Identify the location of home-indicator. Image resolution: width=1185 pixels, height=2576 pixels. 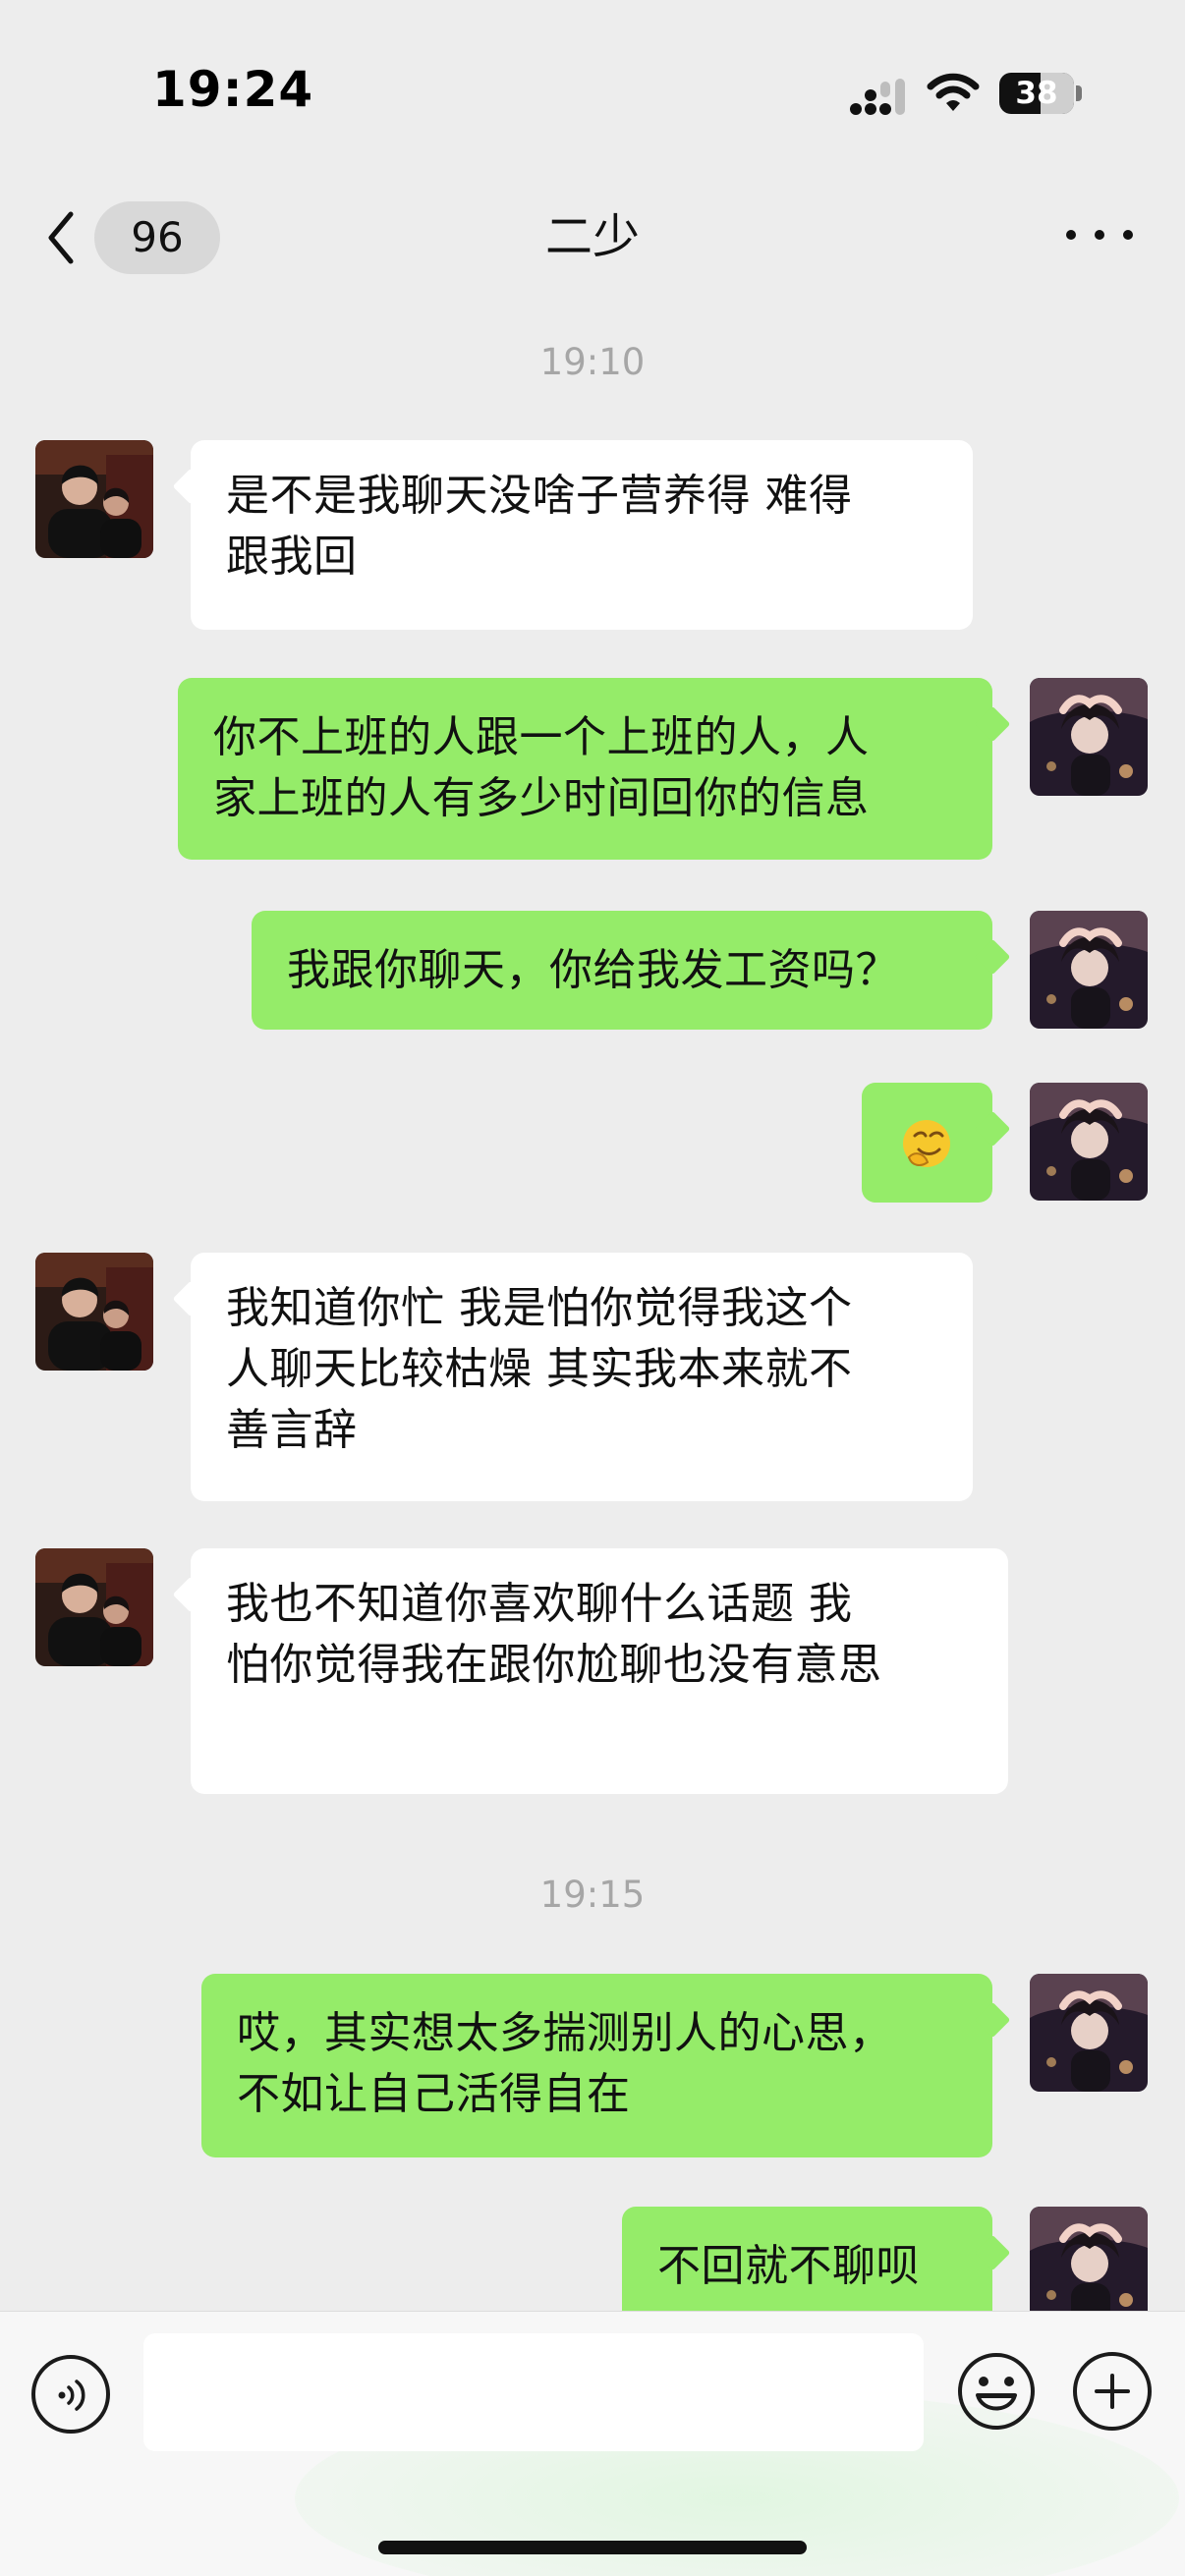
(592, 2547).